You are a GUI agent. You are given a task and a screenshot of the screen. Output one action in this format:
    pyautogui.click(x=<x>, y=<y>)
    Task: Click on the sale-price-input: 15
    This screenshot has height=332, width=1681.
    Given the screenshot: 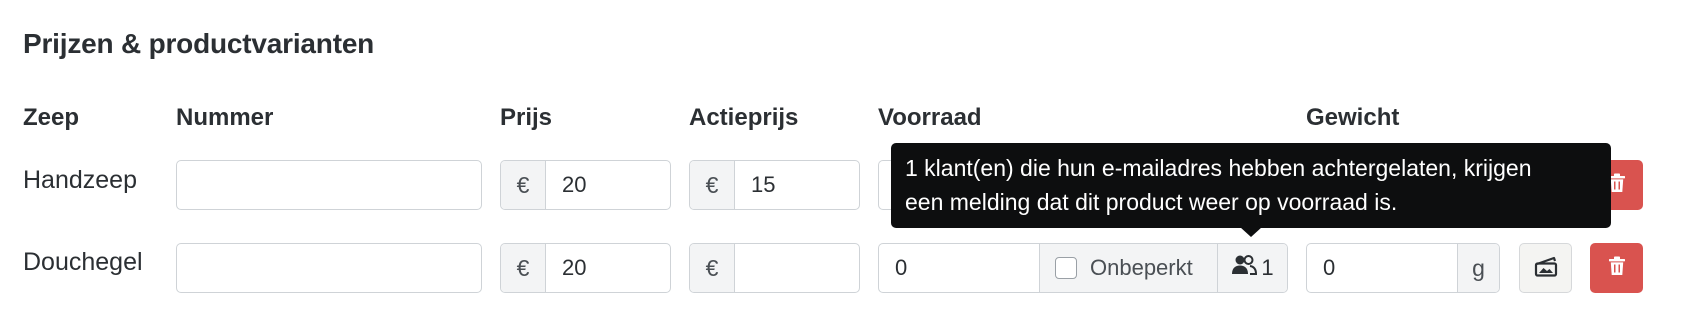 What is the action you would take?
    pyautogui.click(x=797, y=185)
    